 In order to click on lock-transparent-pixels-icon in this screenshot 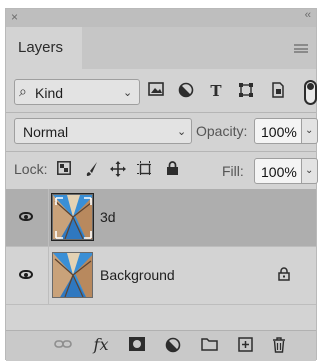, I will do `click(64, 170)`.